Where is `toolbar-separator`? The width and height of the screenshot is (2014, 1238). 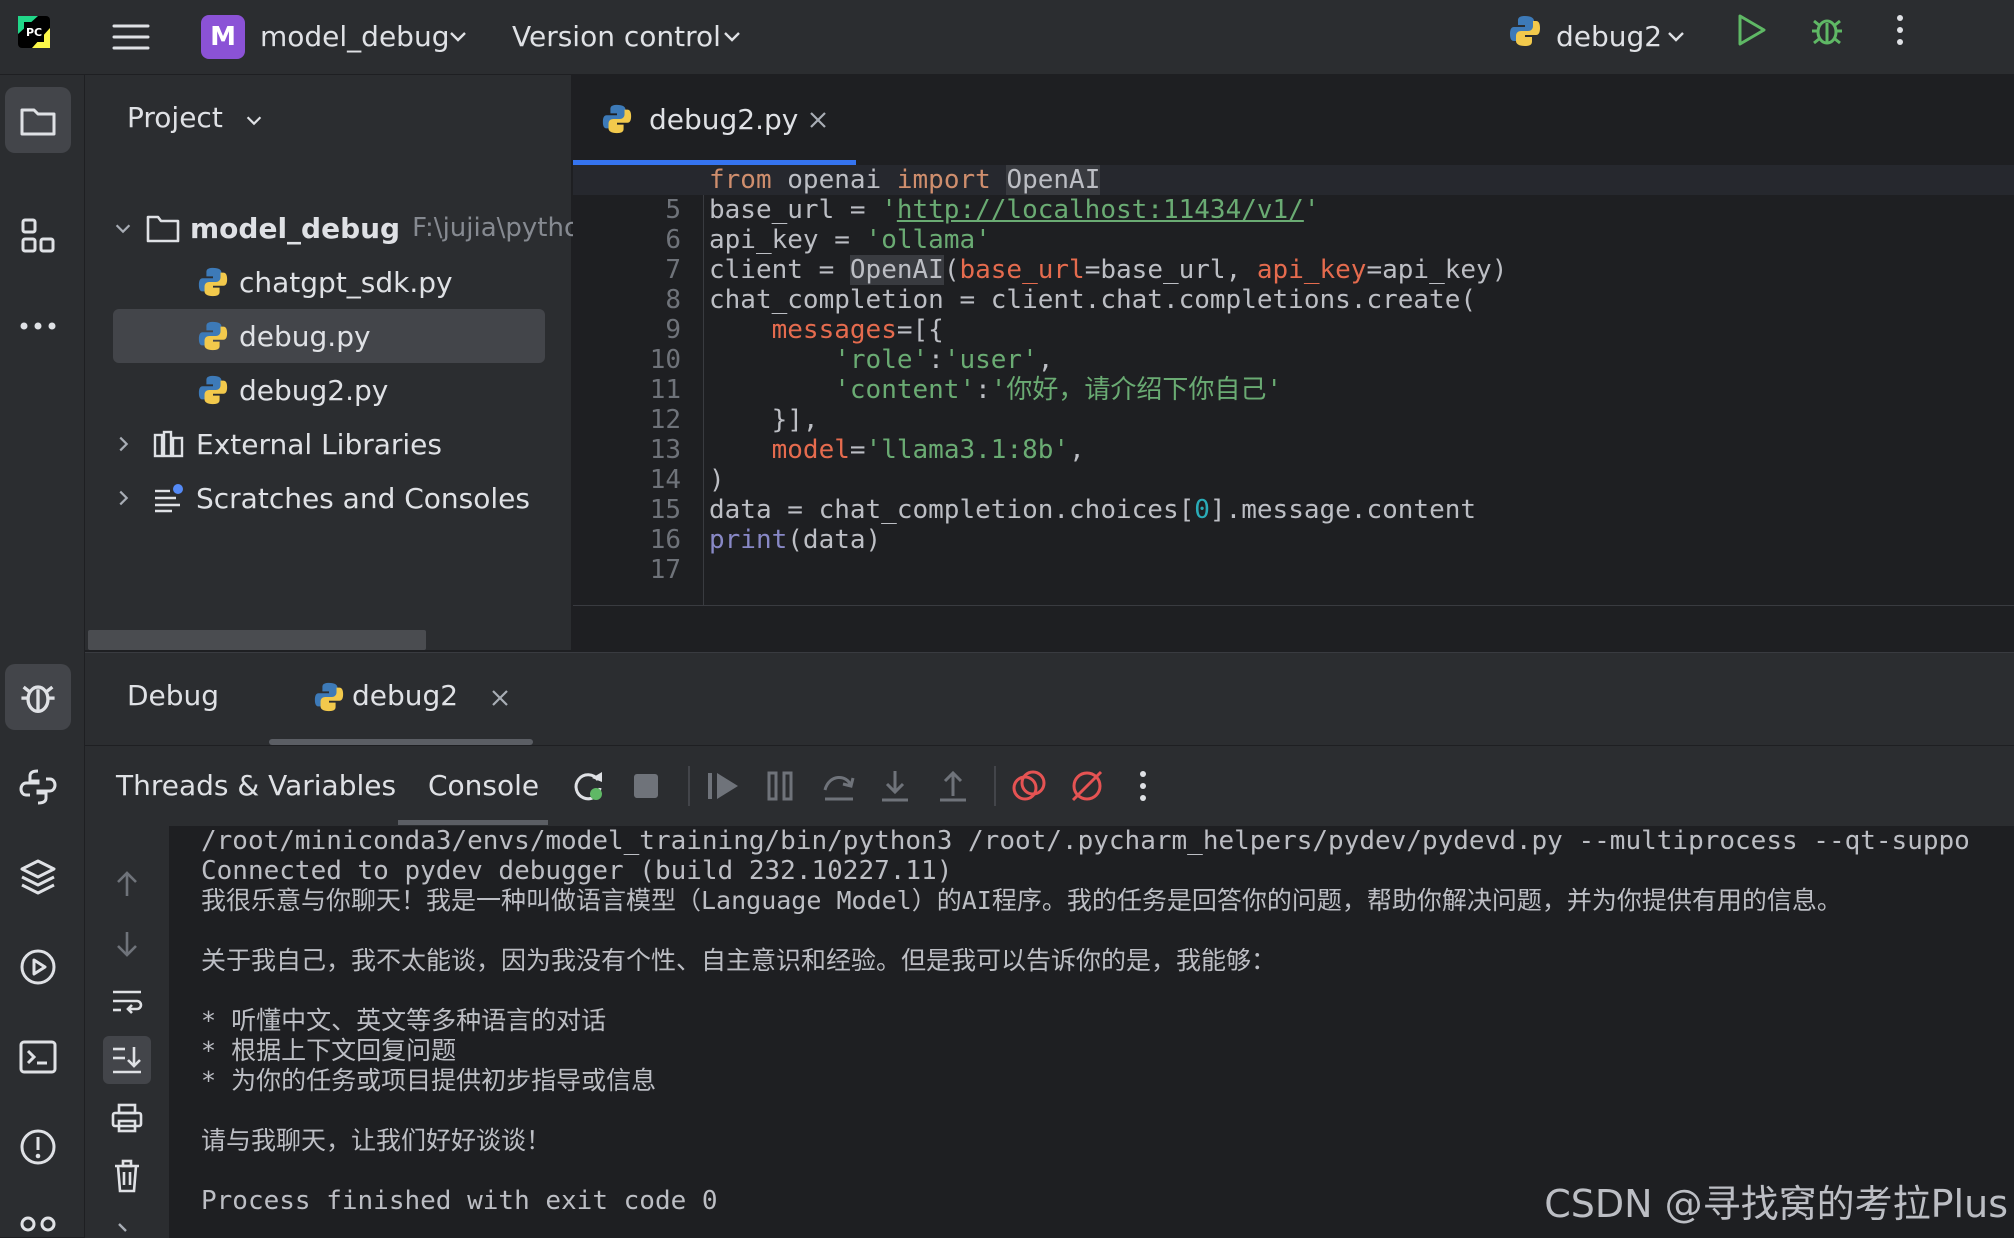
toolbar-separator is located at coordinates (995, 786).